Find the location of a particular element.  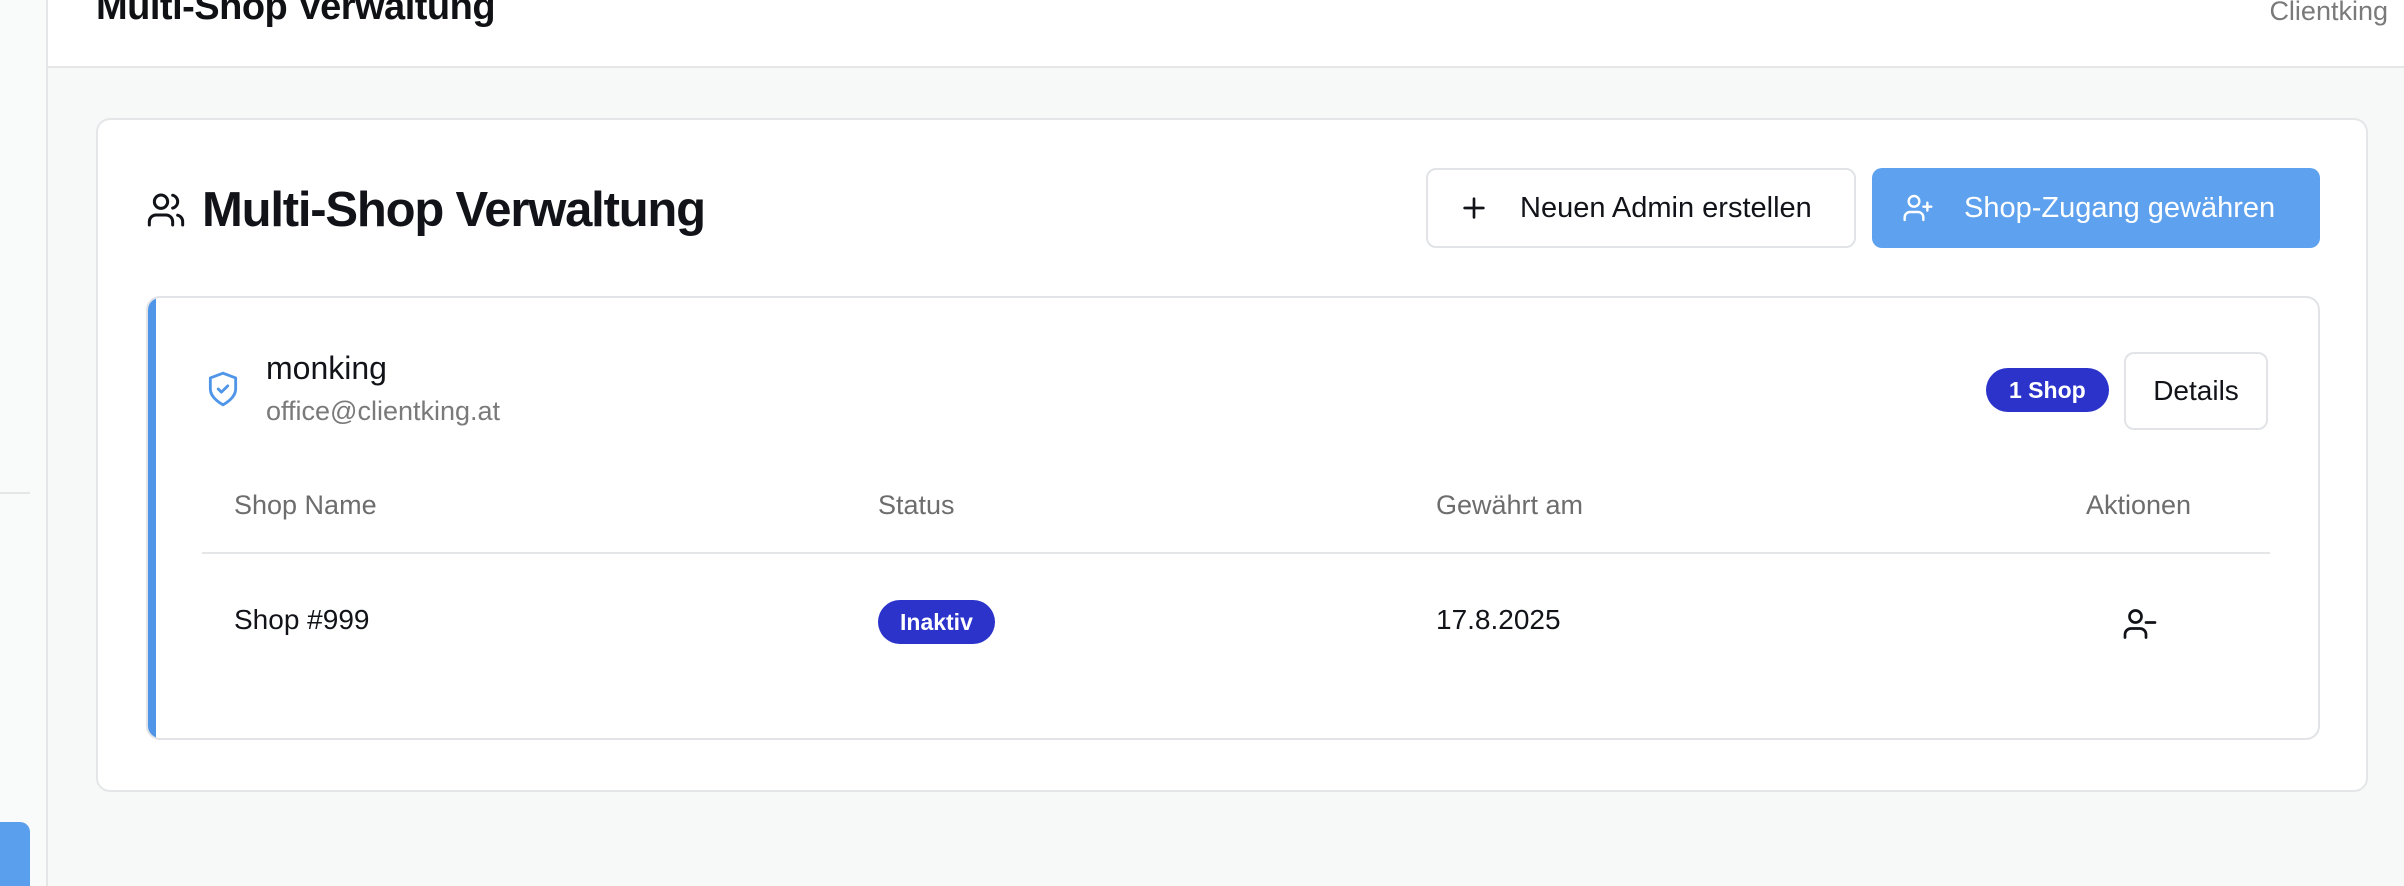

user-name: Clientking is located at coordinates (2328, 13).